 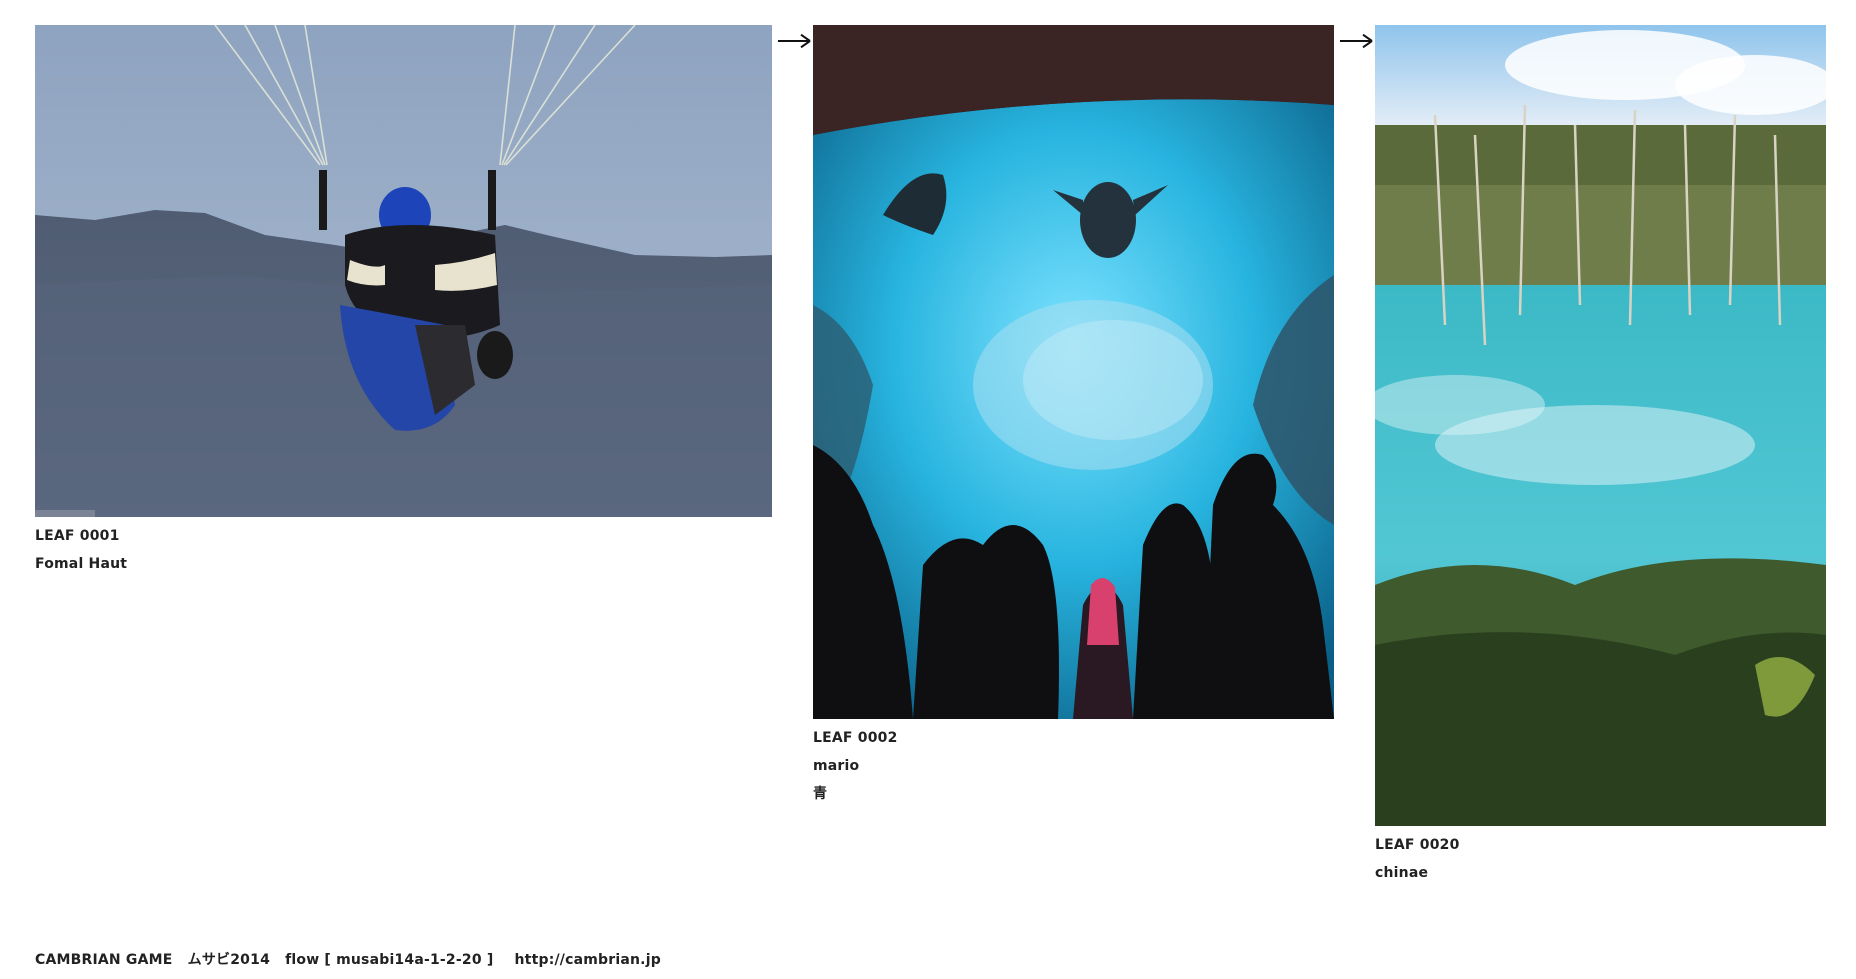 What do you see at coordinates (104, 960) in the screenshot?
I see `site-name: CAMBRIAN GAME` at bounding box center [104, 960].